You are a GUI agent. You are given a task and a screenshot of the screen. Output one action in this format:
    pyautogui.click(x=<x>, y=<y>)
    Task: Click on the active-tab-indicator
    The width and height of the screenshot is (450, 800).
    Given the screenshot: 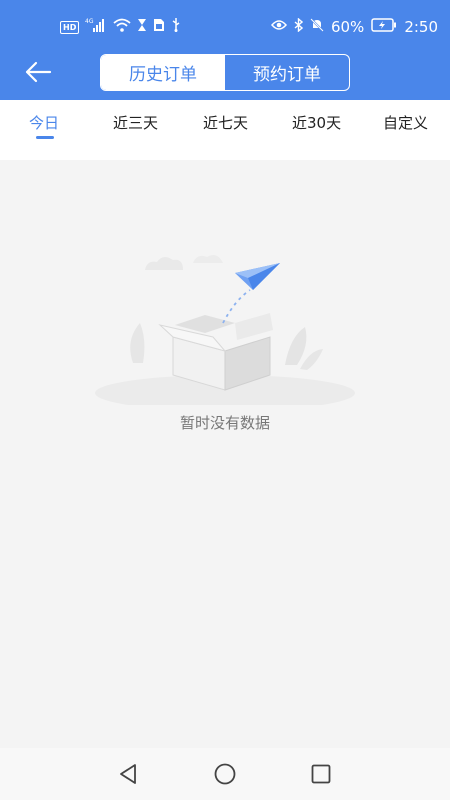 What is the action you would take?
    pyautogui.click(x=45, y=137)
    